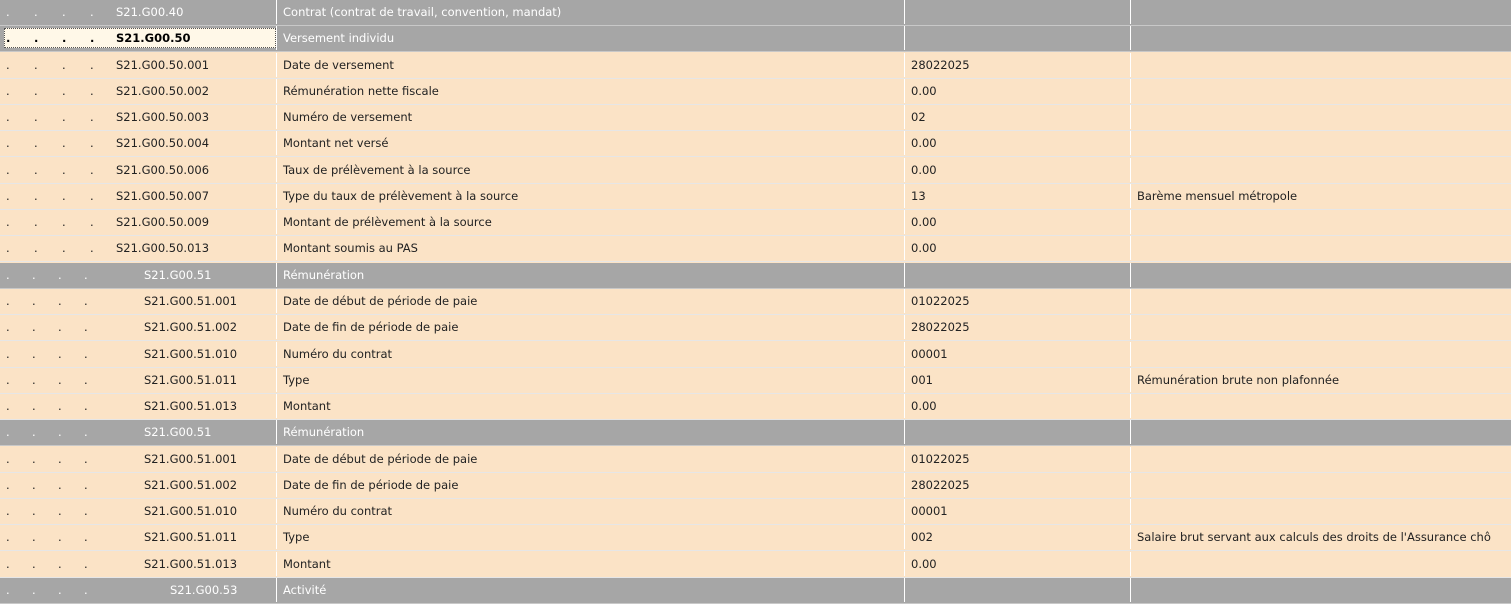 This screenshot has height=604, width=1511. What do you see at coordinates (1017, 459) in the screenshot?
I see `row-value: 01022025` at bounding box center [1017, 459].